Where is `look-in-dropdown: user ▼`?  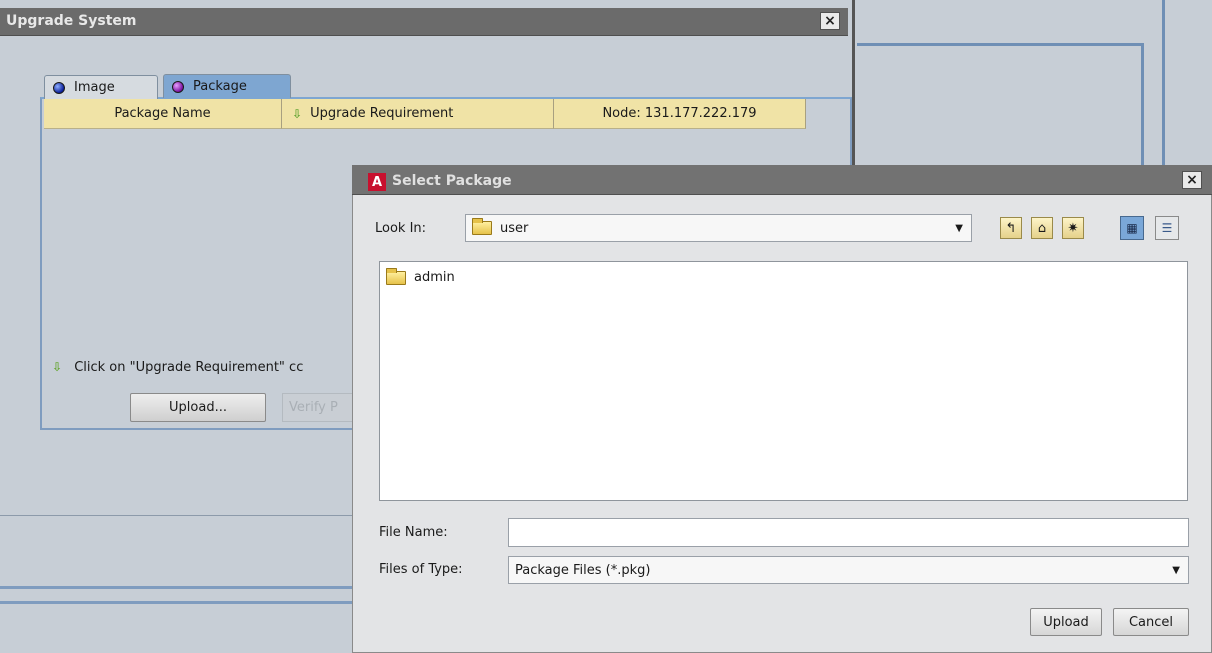 look-in-dropdown: user ▼ is located at coordinates (718, 228).